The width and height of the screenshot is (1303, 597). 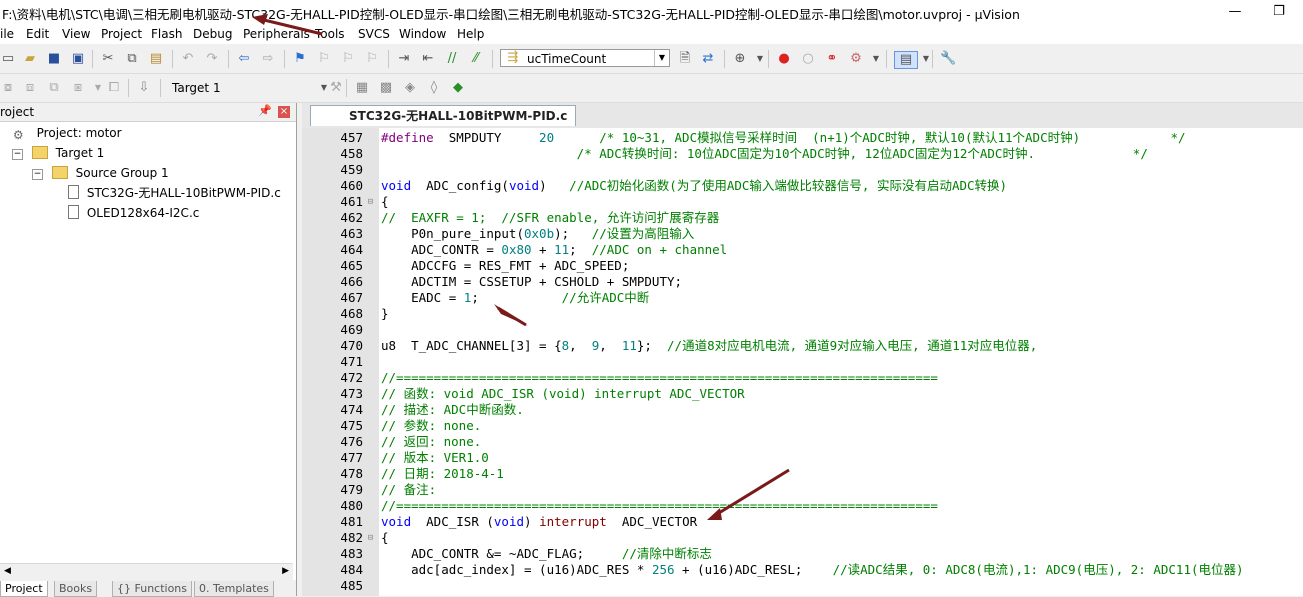 What do you see at coordinates (133, 213) in the screenshot?
I see `tree-file: OLED128x64-I2C.c` at bounding box center [133, 213].